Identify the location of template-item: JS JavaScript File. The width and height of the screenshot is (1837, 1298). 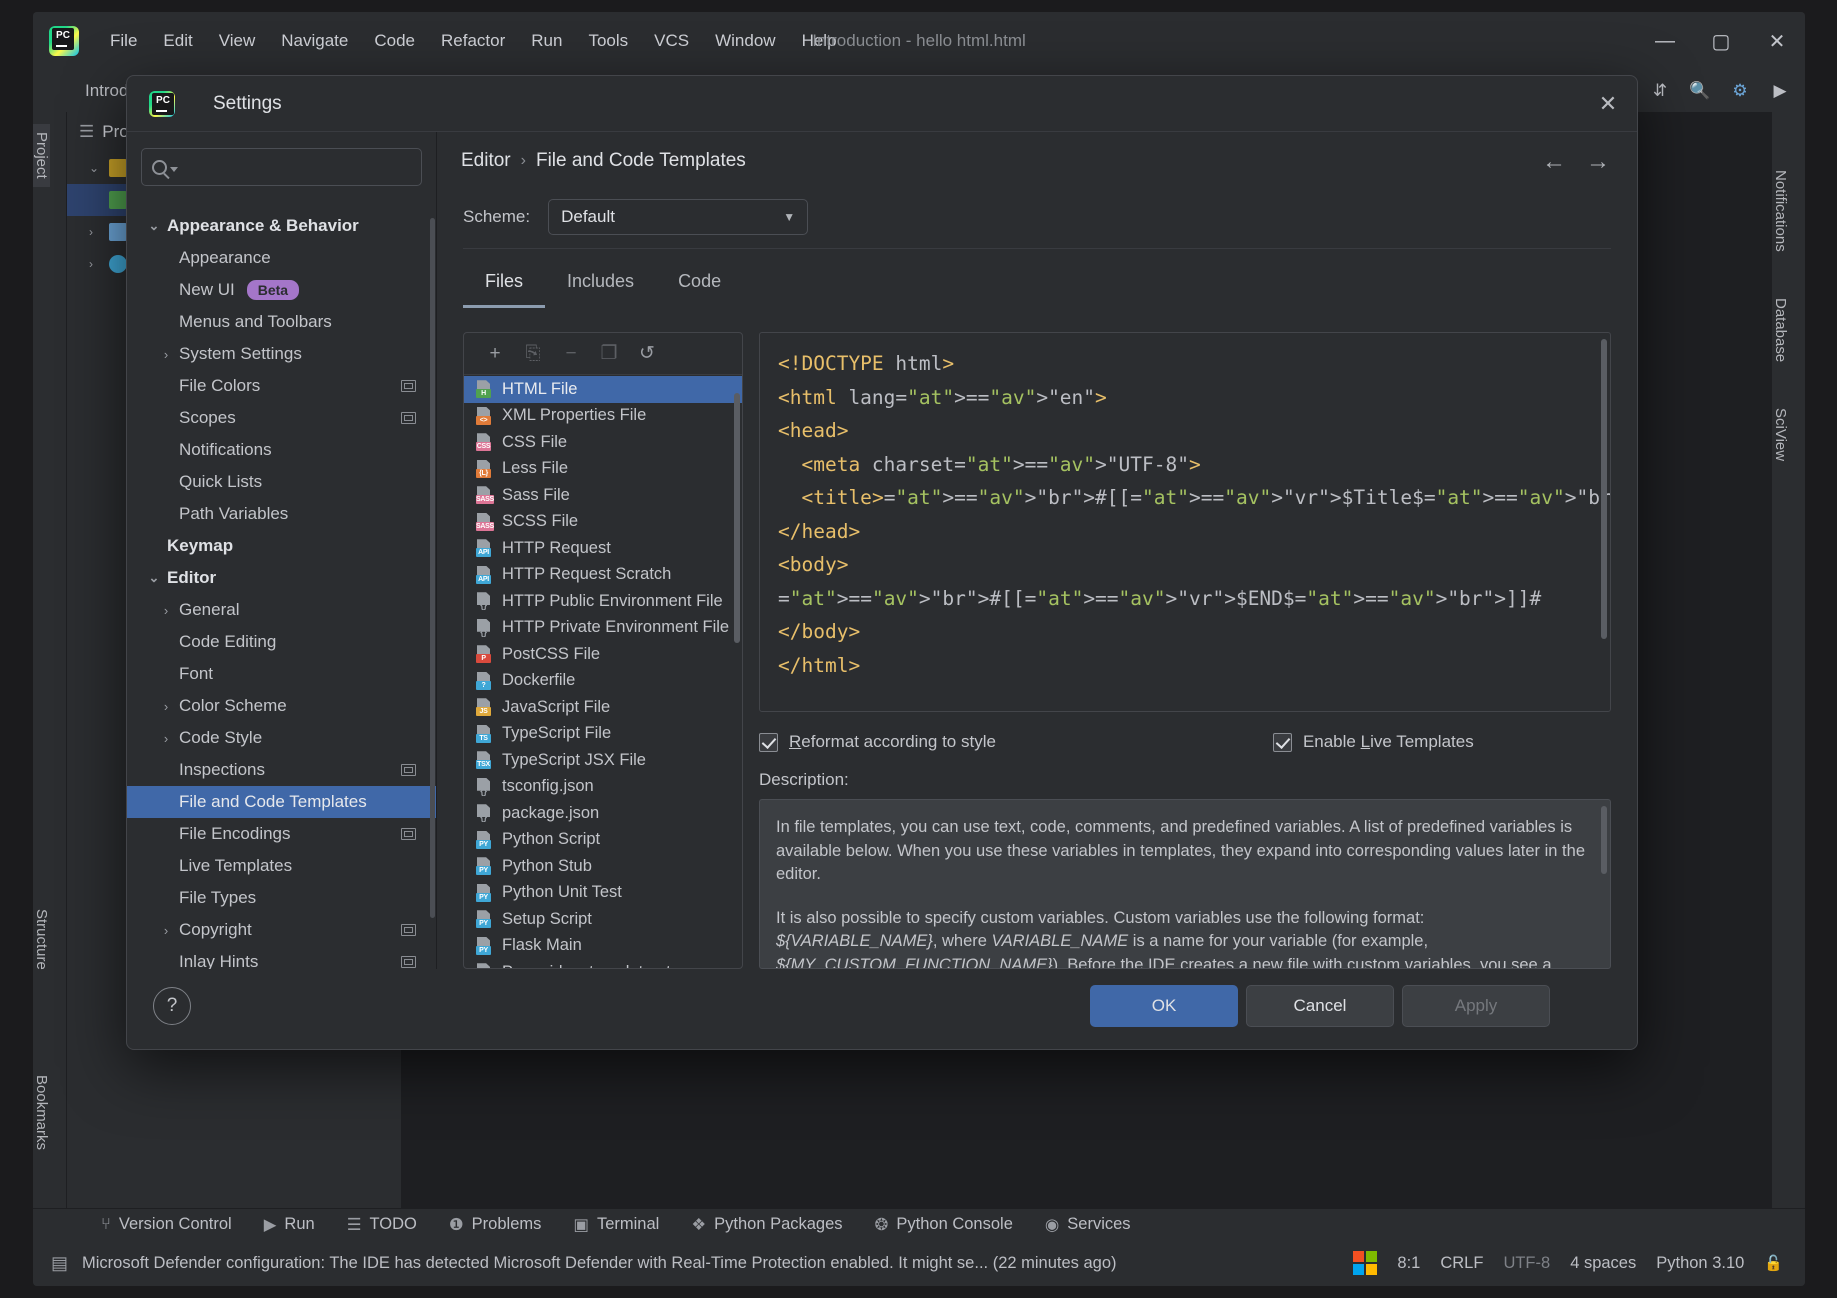
(603, 707).